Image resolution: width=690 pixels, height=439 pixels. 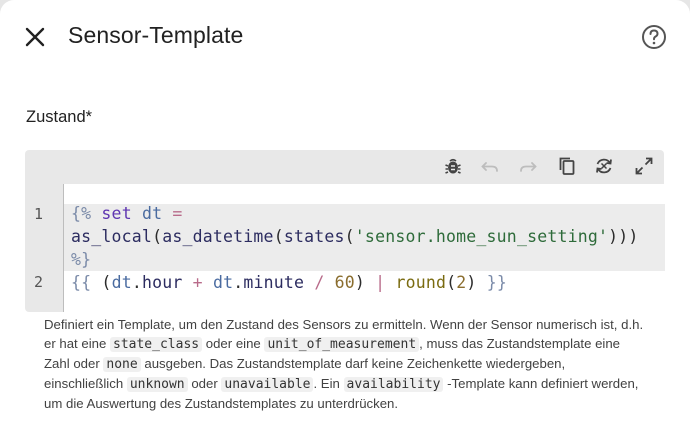 What do you see at coordinates (218, 236) in the screenshot?
I see `tok: as_datetime` at bounding box center [218, 236].